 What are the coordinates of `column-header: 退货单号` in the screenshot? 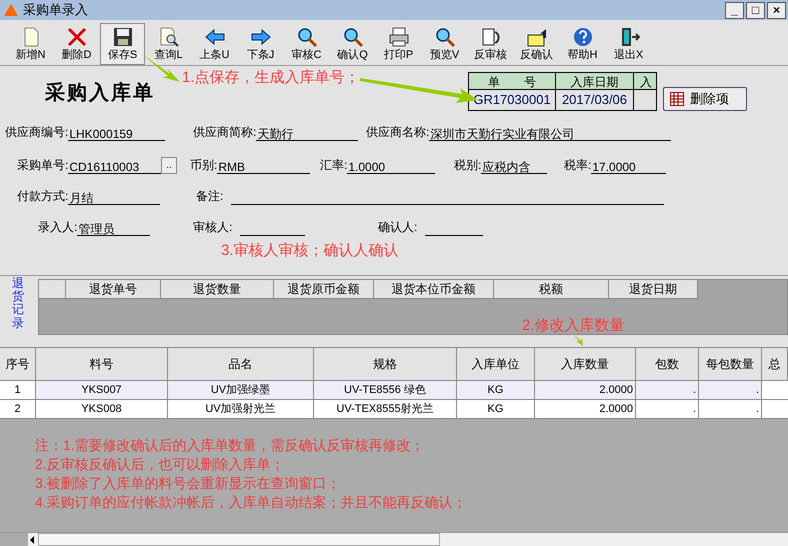 It's located at (113, 289).